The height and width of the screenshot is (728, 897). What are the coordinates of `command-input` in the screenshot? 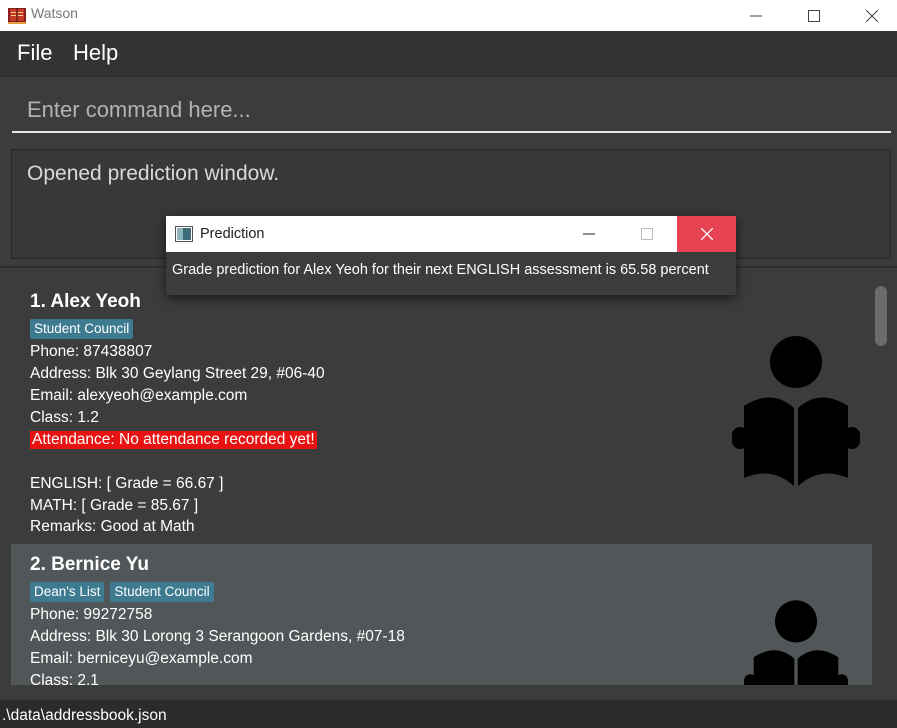 It's located at (451, 110).